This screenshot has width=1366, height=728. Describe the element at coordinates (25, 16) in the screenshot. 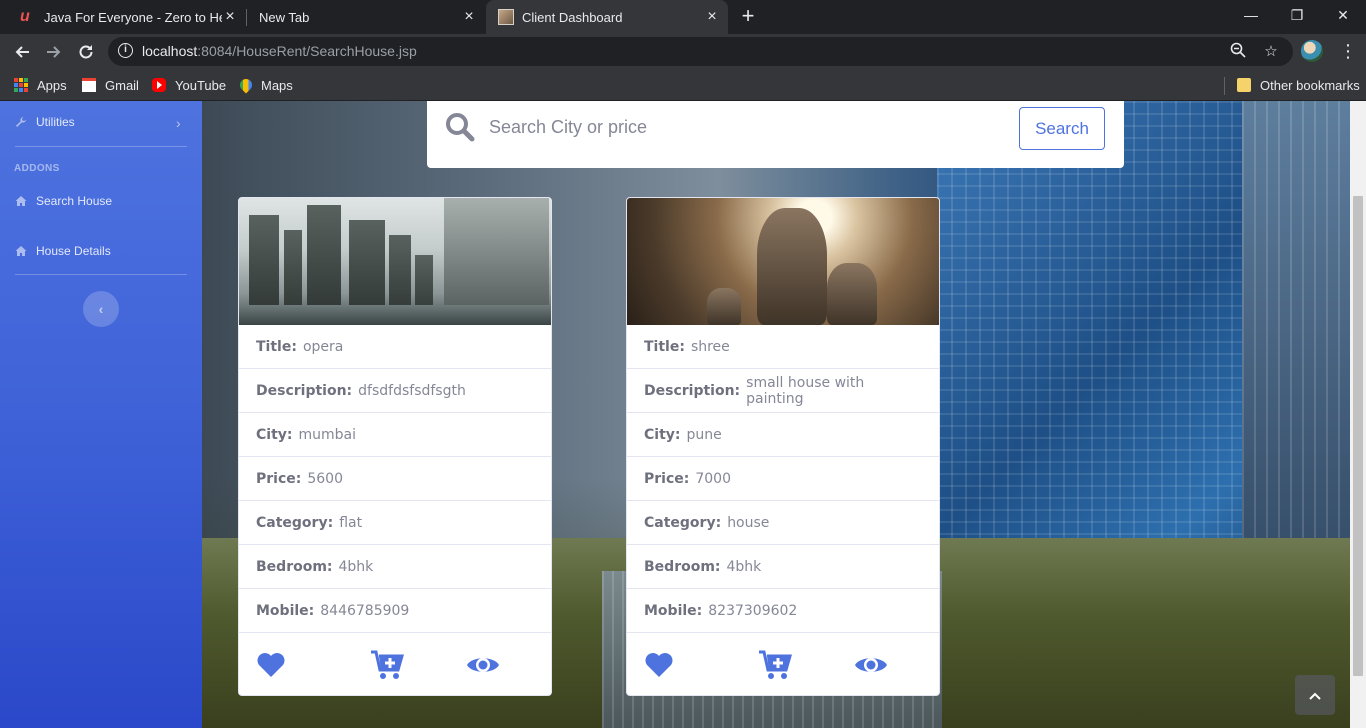

I see `udemy-icon: u` at that location.